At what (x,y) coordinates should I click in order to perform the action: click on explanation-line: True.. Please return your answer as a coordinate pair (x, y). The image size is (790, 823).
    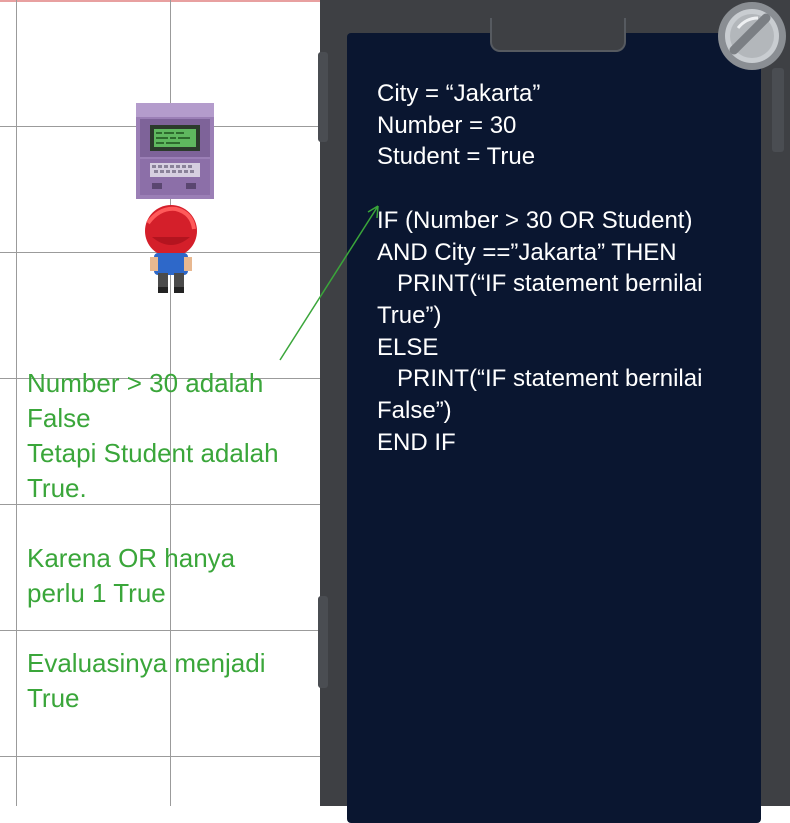
    Looking at the image, I should click on (57, 488).